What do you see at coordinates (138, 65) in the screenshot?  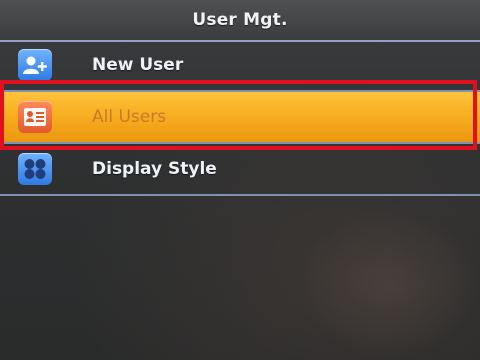 I see `menu-item-label: New User` at bounding box center [138, 65].